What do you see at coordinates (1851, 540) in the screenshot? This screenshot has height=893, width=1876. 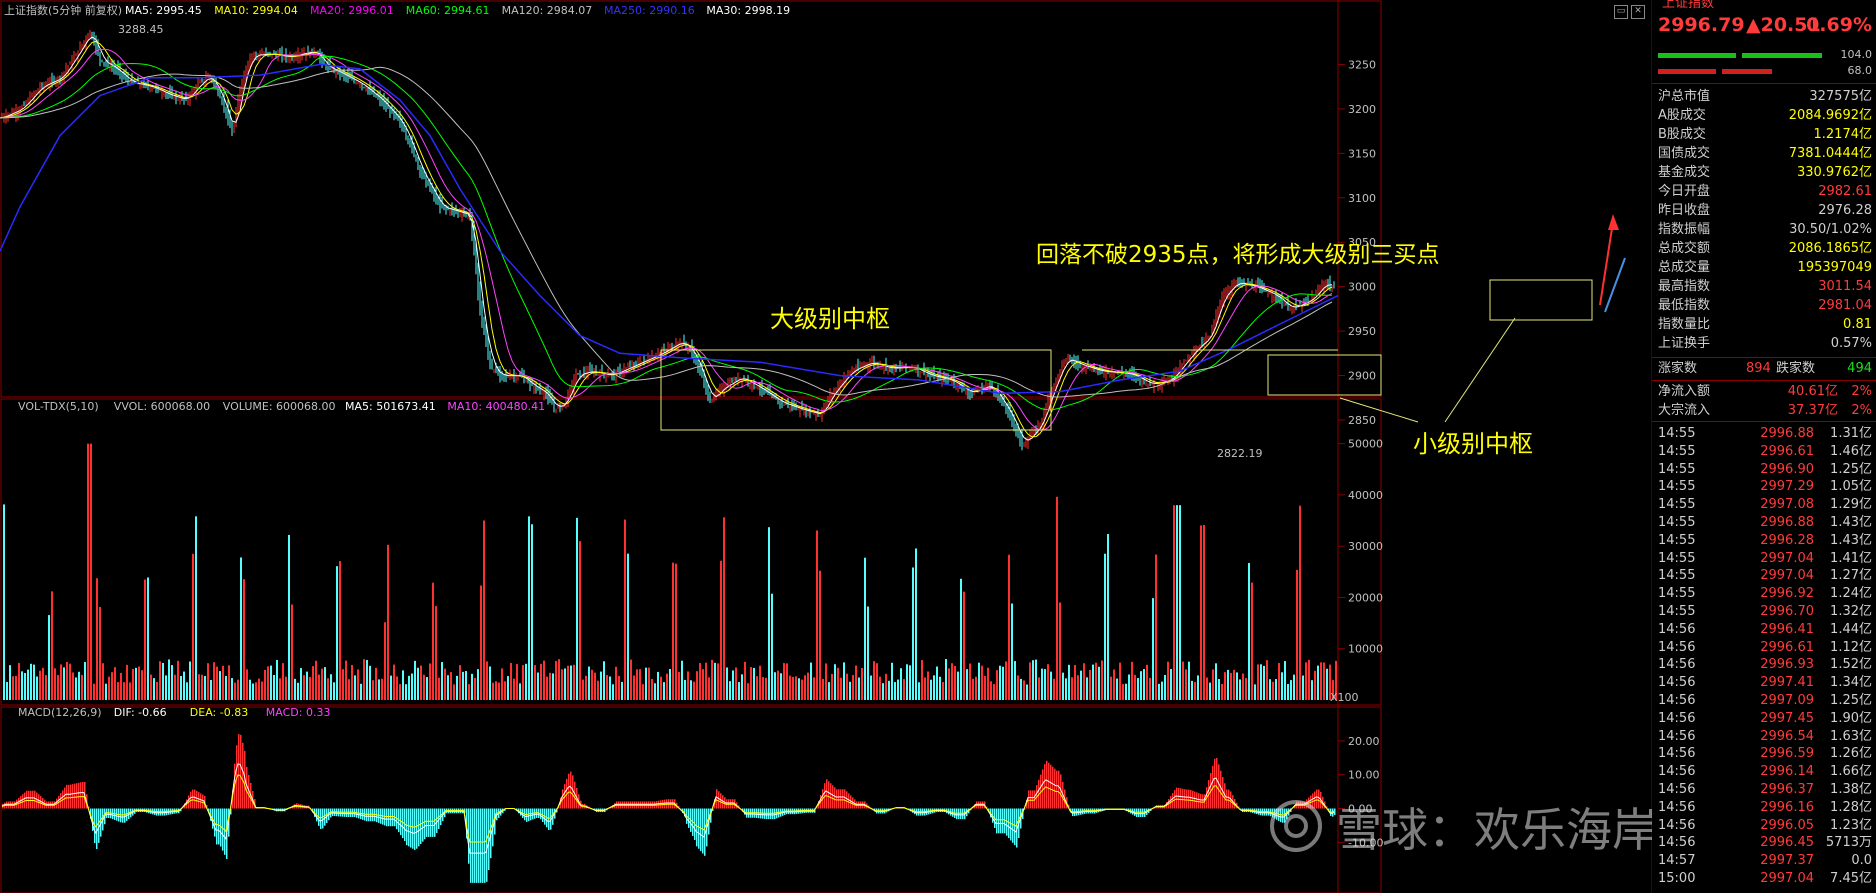 I see `tick-amount: 1.43亿` at bounding box center [1851, 540].